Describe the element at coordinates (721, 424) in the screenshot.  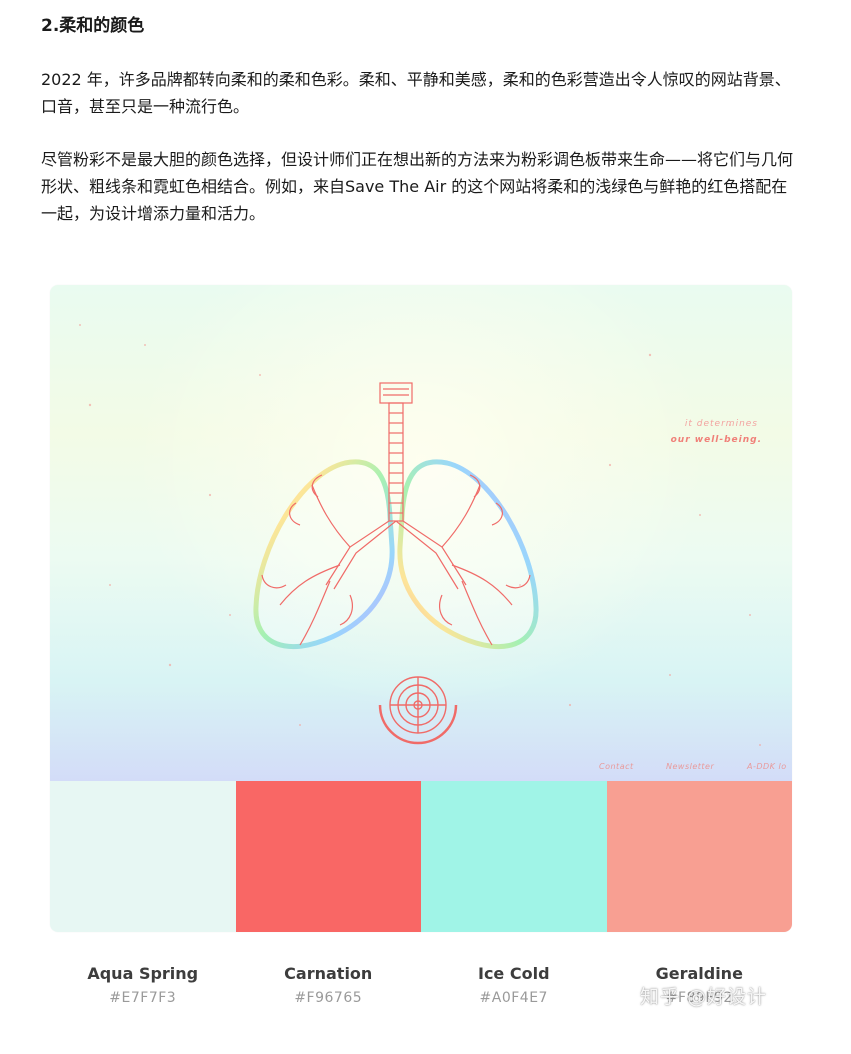
I see `hero-tagline-1: it determines` at that location.